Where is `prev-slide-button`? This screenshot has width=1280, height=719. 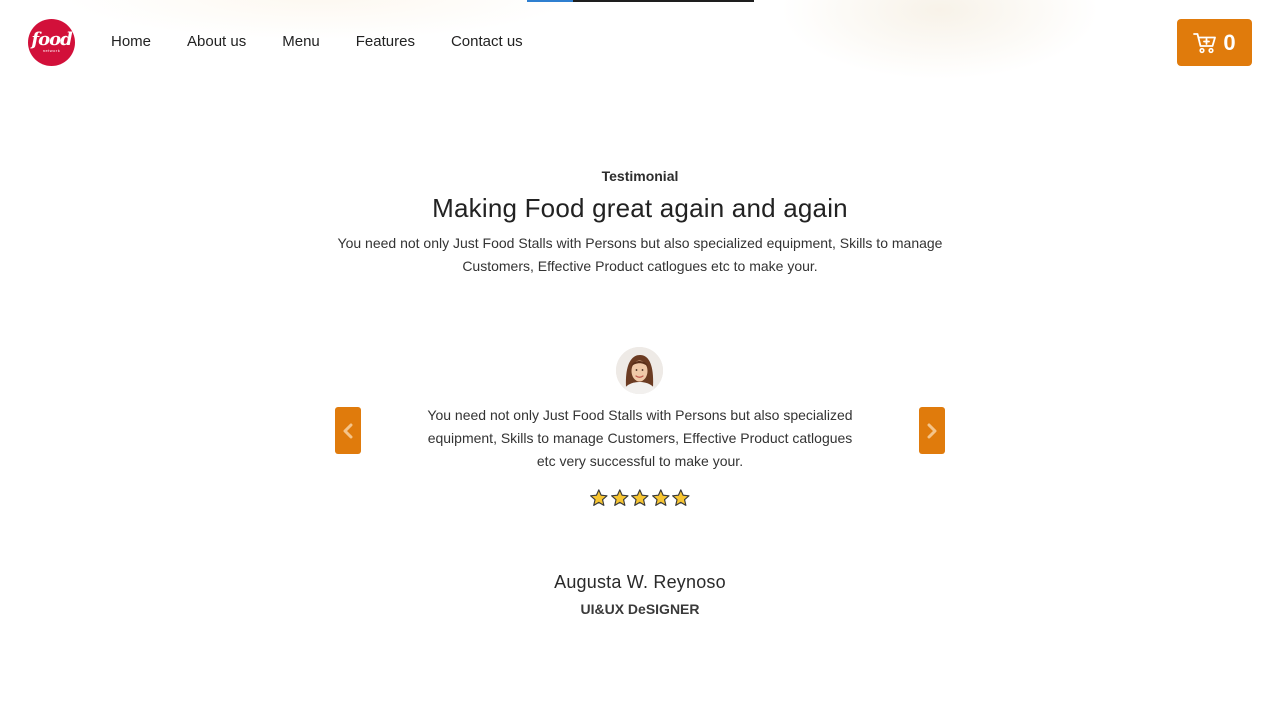 prev-slide-button is located at coordinates (348, 430).